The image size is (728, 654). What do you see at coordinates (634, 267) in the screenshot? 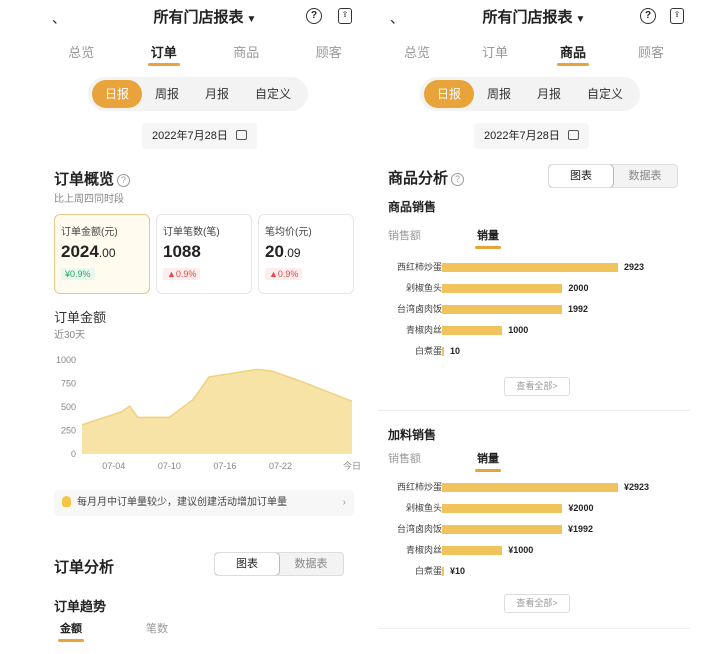
I see `bar-value: 2923` at bounding box center [634, 267].